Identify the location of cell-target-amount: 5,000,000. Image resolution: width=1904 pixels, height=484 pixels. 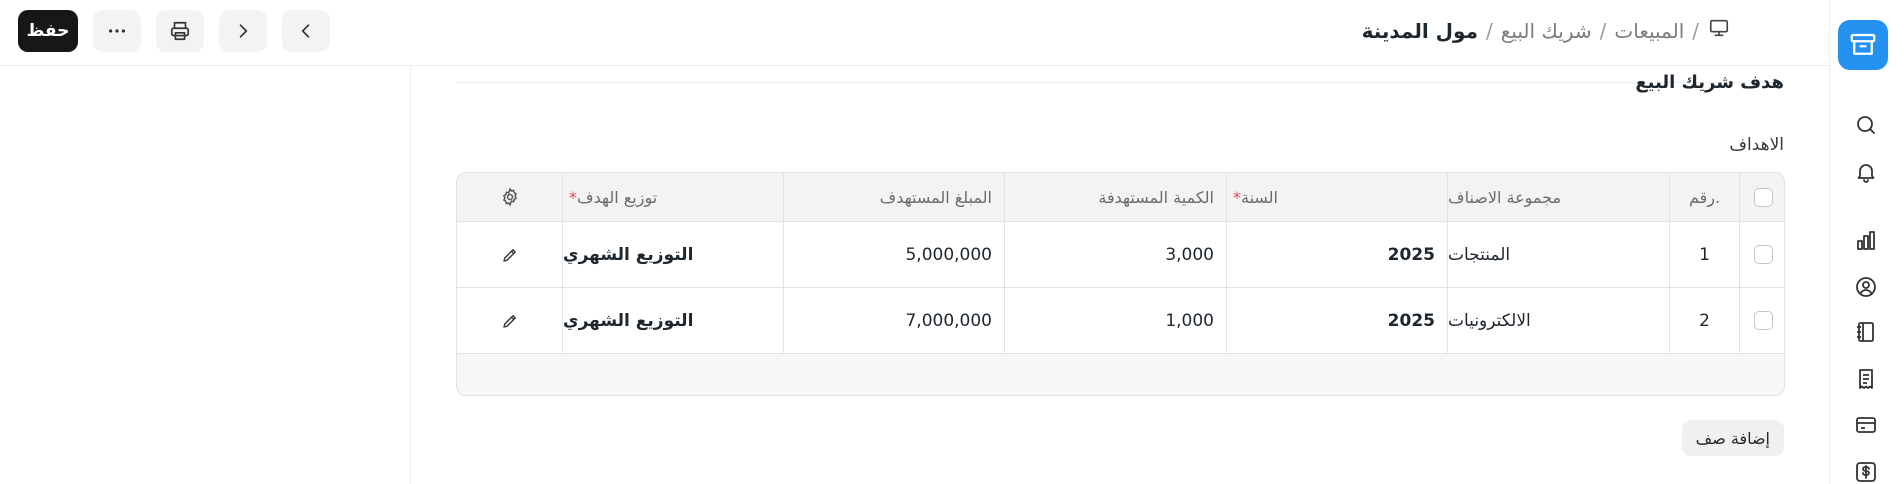
(893, 254).